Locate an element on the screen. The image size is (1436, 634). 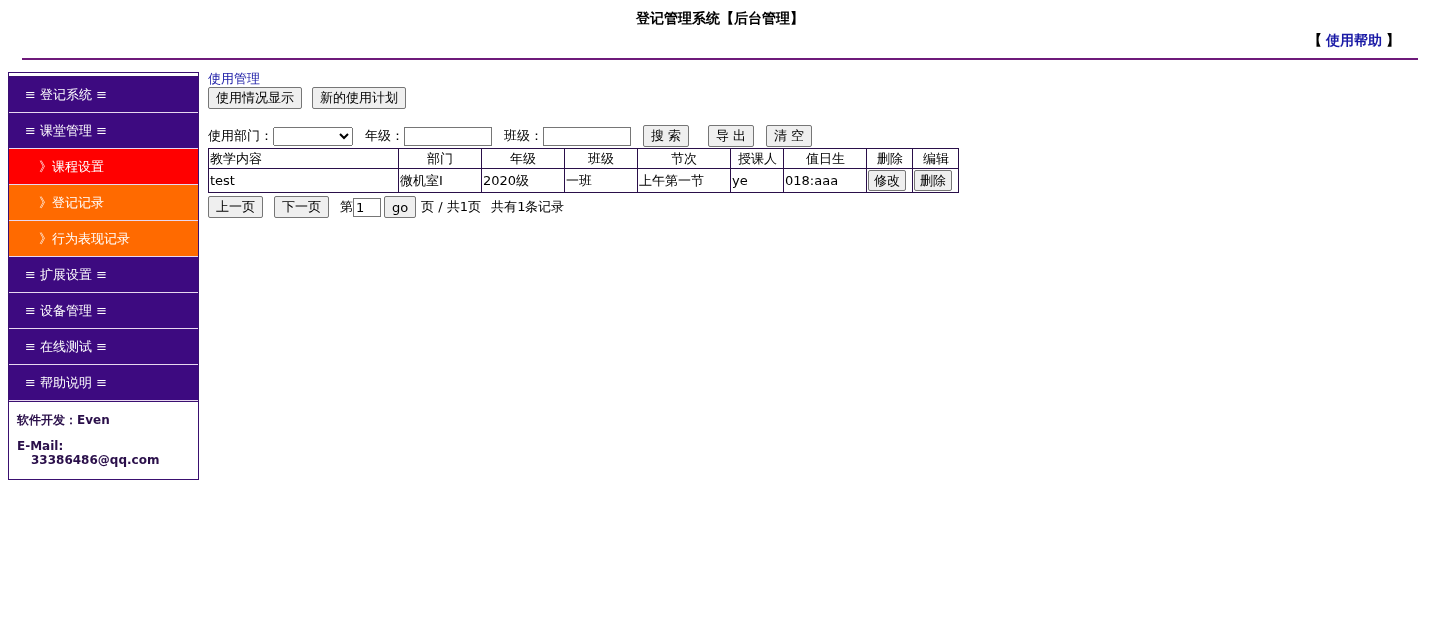
email-label: E-Mail: is located at coordinates (41, 446).